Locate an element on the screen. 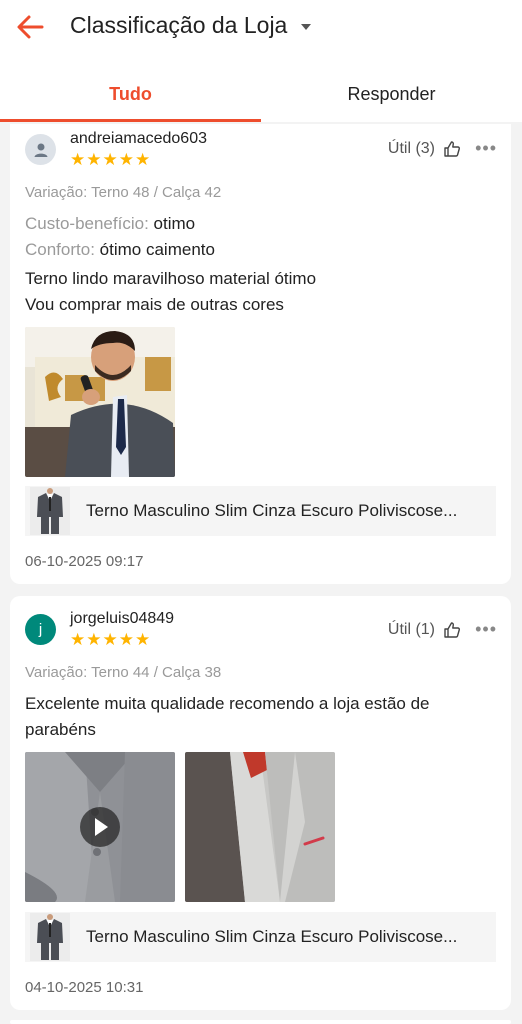 Image resolution: width=522 pixels, height=1024 pixels. review-variation: Variação: Terno 48 / Calça 42 is located at coordinates (123, 192).